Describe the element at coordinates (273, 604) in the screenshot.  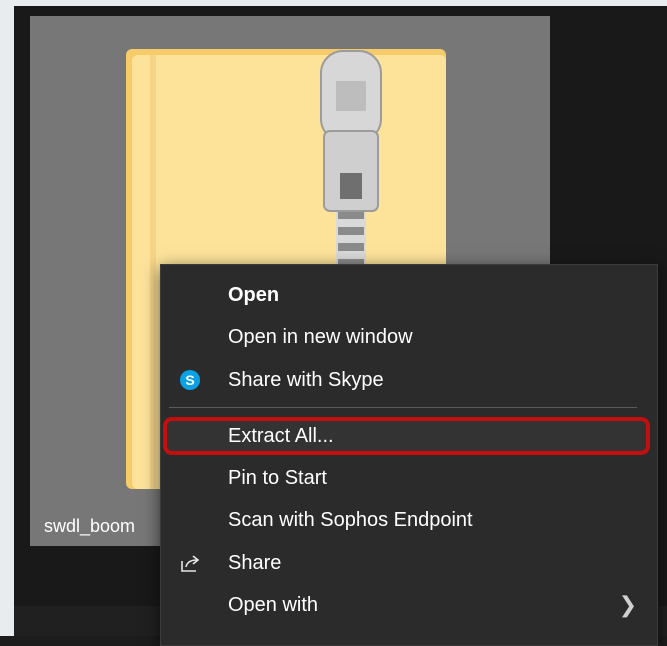
I see `menu-item-label: Open with` at that location.